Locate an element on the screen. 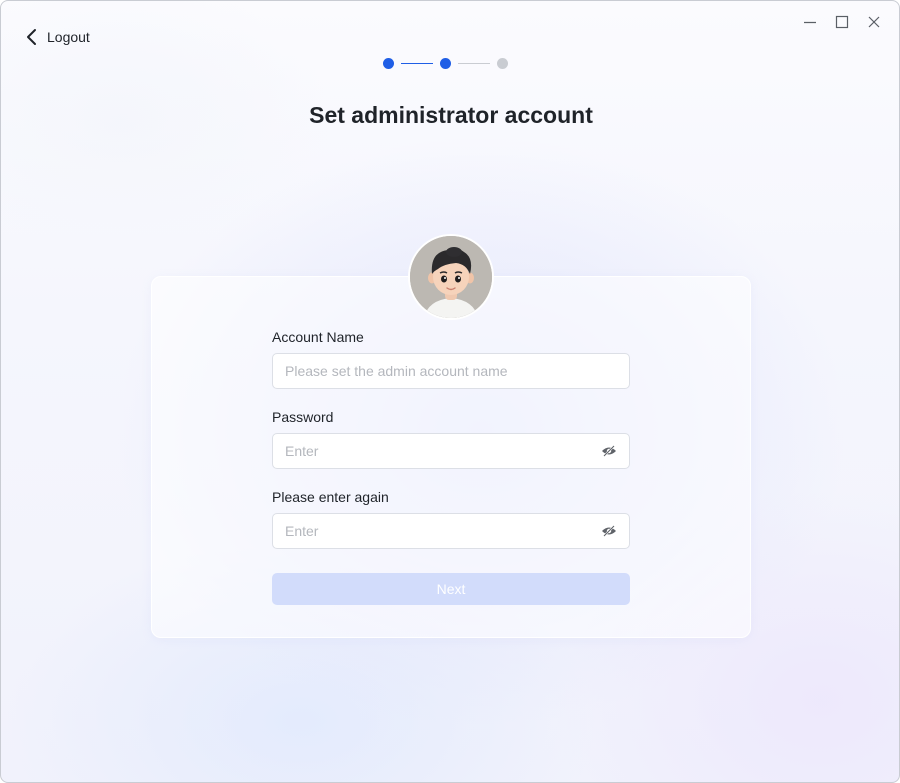 The width and height of the screenshot is (900, 783). close-icon is located at coordinates (874, 24).